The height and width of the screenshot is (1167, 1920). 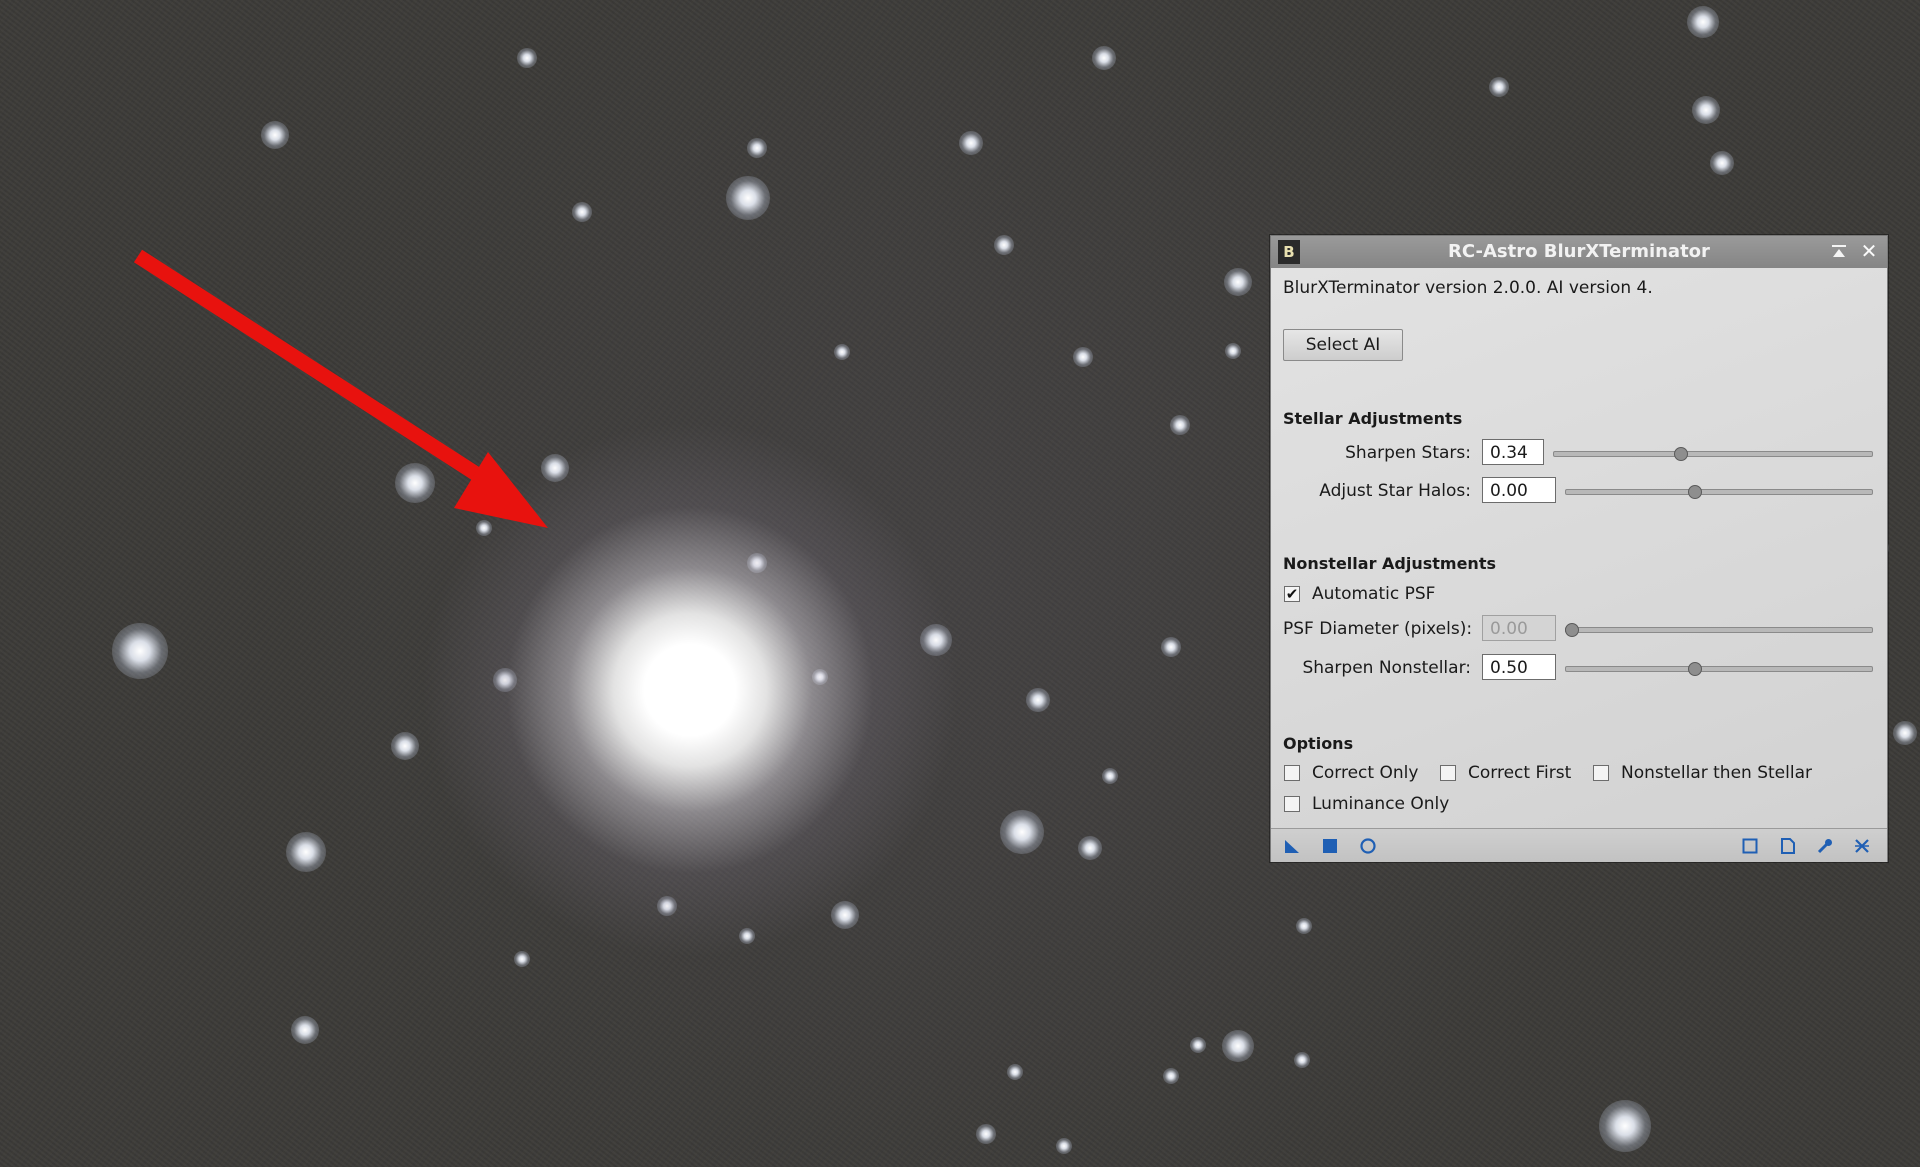 What do you see at coordinates (1368, 846) in the screenshot?
I see `apply-global-icon` at bounding box center [1368, 846].